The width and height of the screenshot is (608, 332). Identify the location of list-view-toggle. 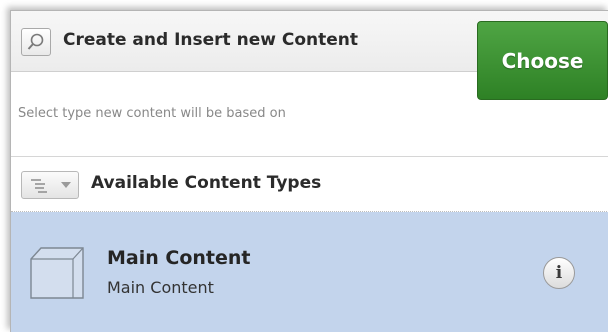
(50, 185).